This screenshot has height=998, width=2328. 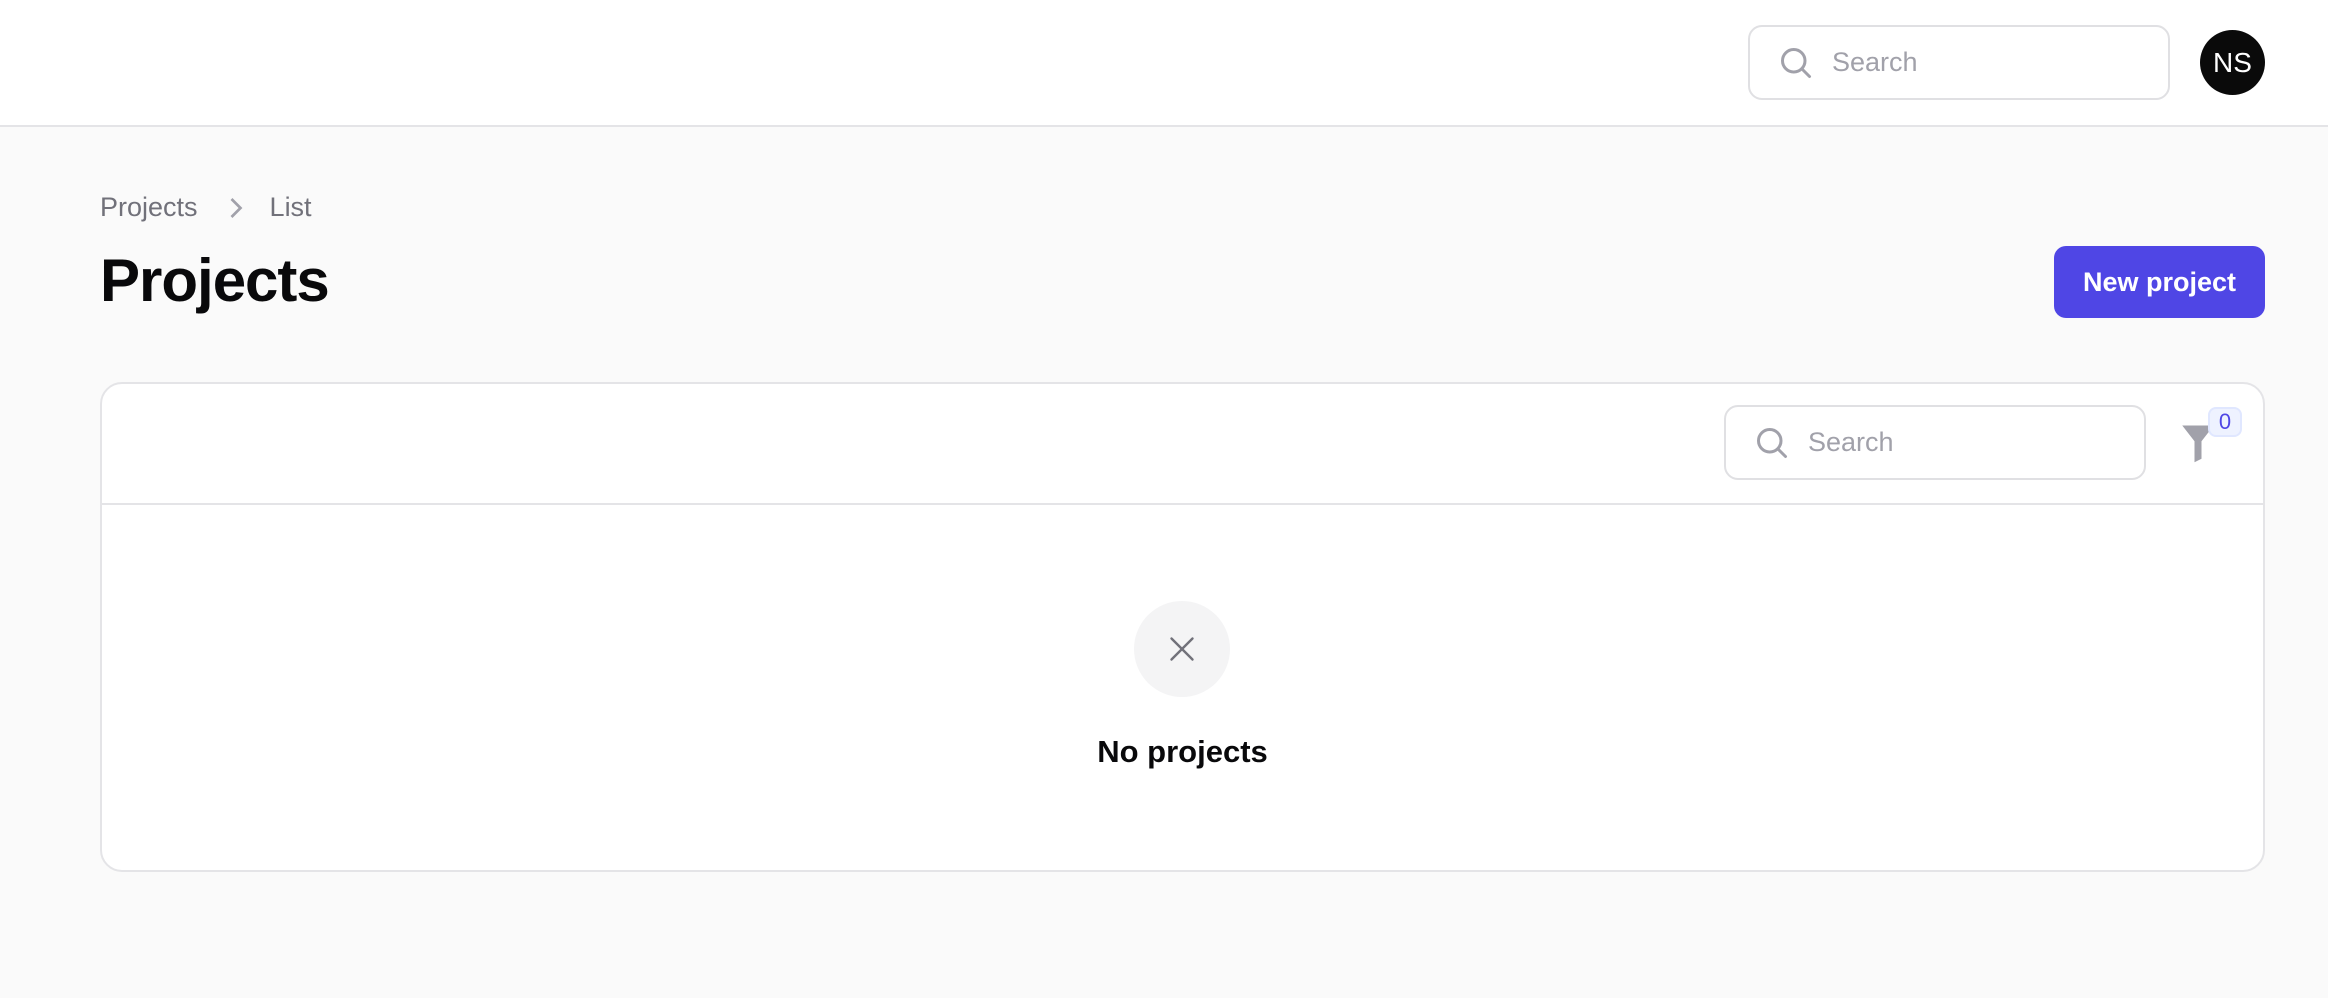 I want to click on new-project-button: New project, so click(x=2159, y=282).